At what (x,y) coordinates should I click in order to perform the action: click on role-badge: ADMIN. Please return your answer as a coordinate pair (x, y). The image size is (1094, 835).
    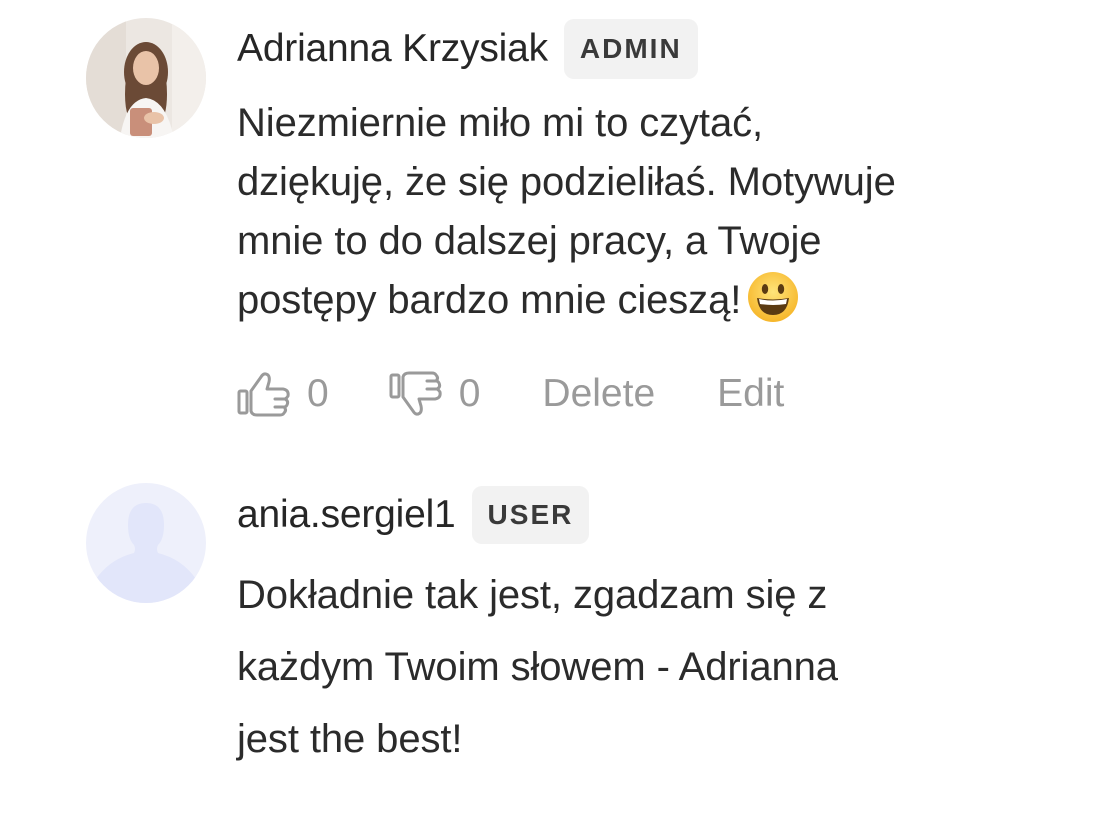
    Looking at the image, I should click on (630, 49).